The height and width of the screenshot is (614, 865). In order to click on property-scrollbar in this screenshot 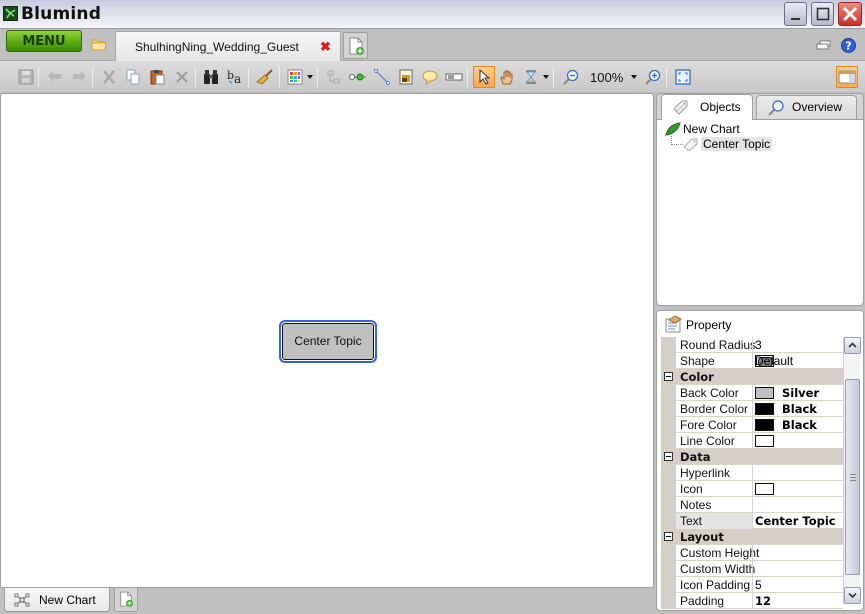, I will do `click(852, 470)`.